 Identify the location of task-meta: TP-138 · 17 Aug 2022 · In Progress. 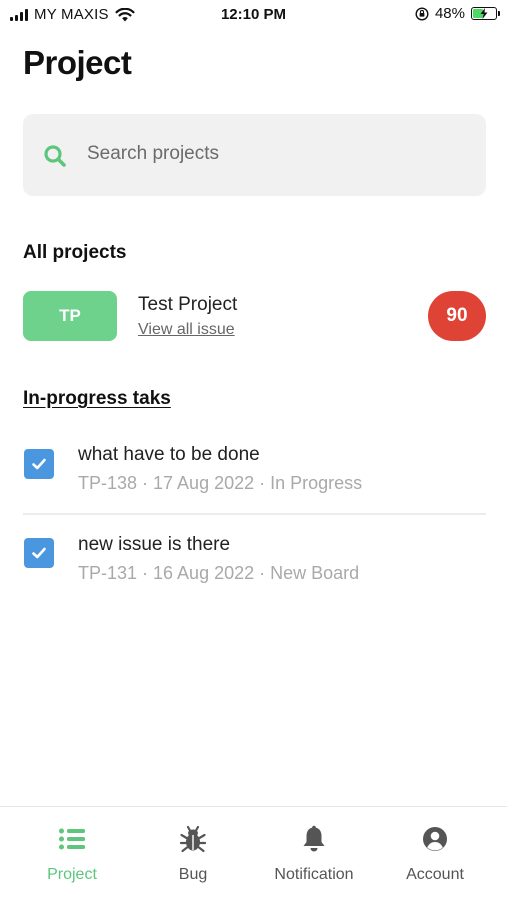
(220, 483).